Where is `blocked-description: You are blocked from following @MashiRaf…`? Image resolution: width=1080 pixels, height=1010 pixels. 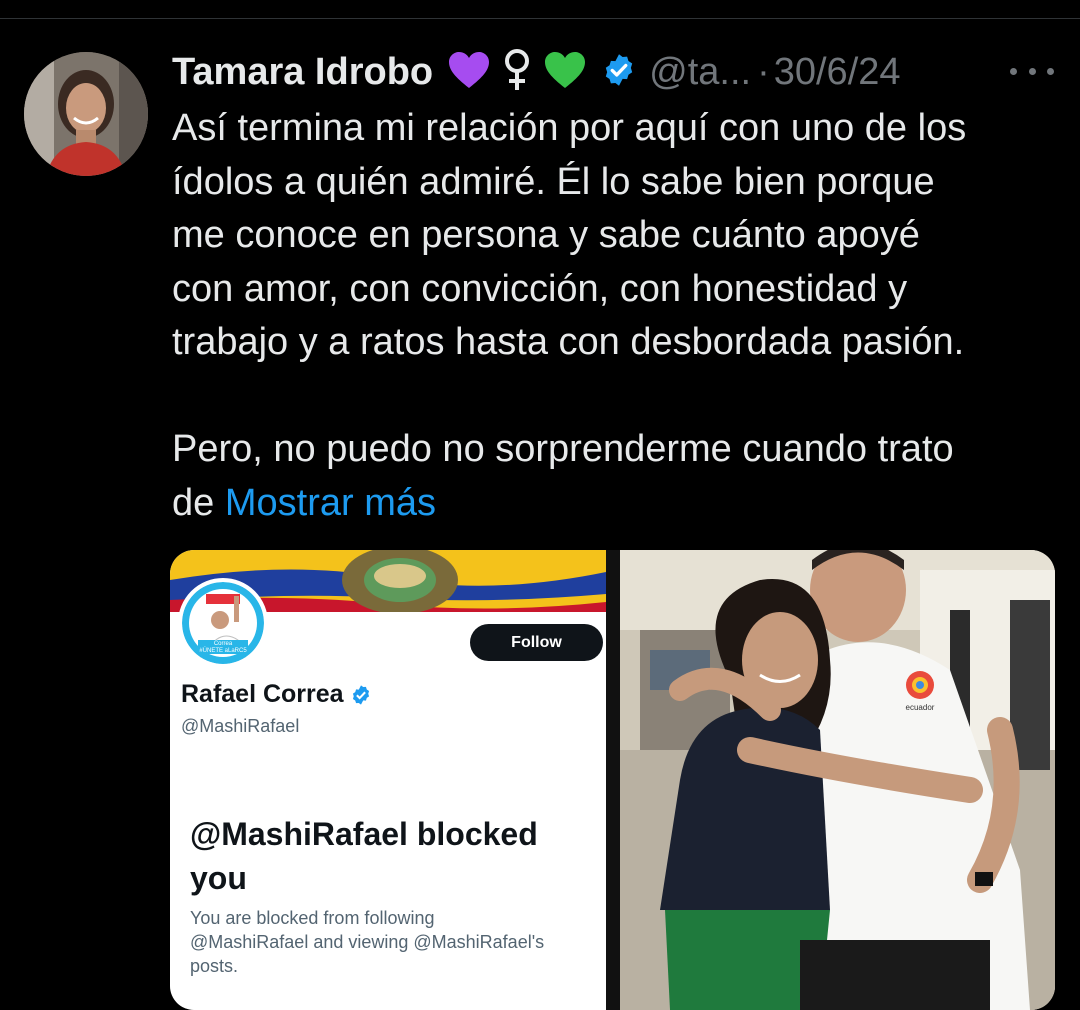
blocked-description: You are blocked from following @MashiRaf… is located at coordinates (390, 942).